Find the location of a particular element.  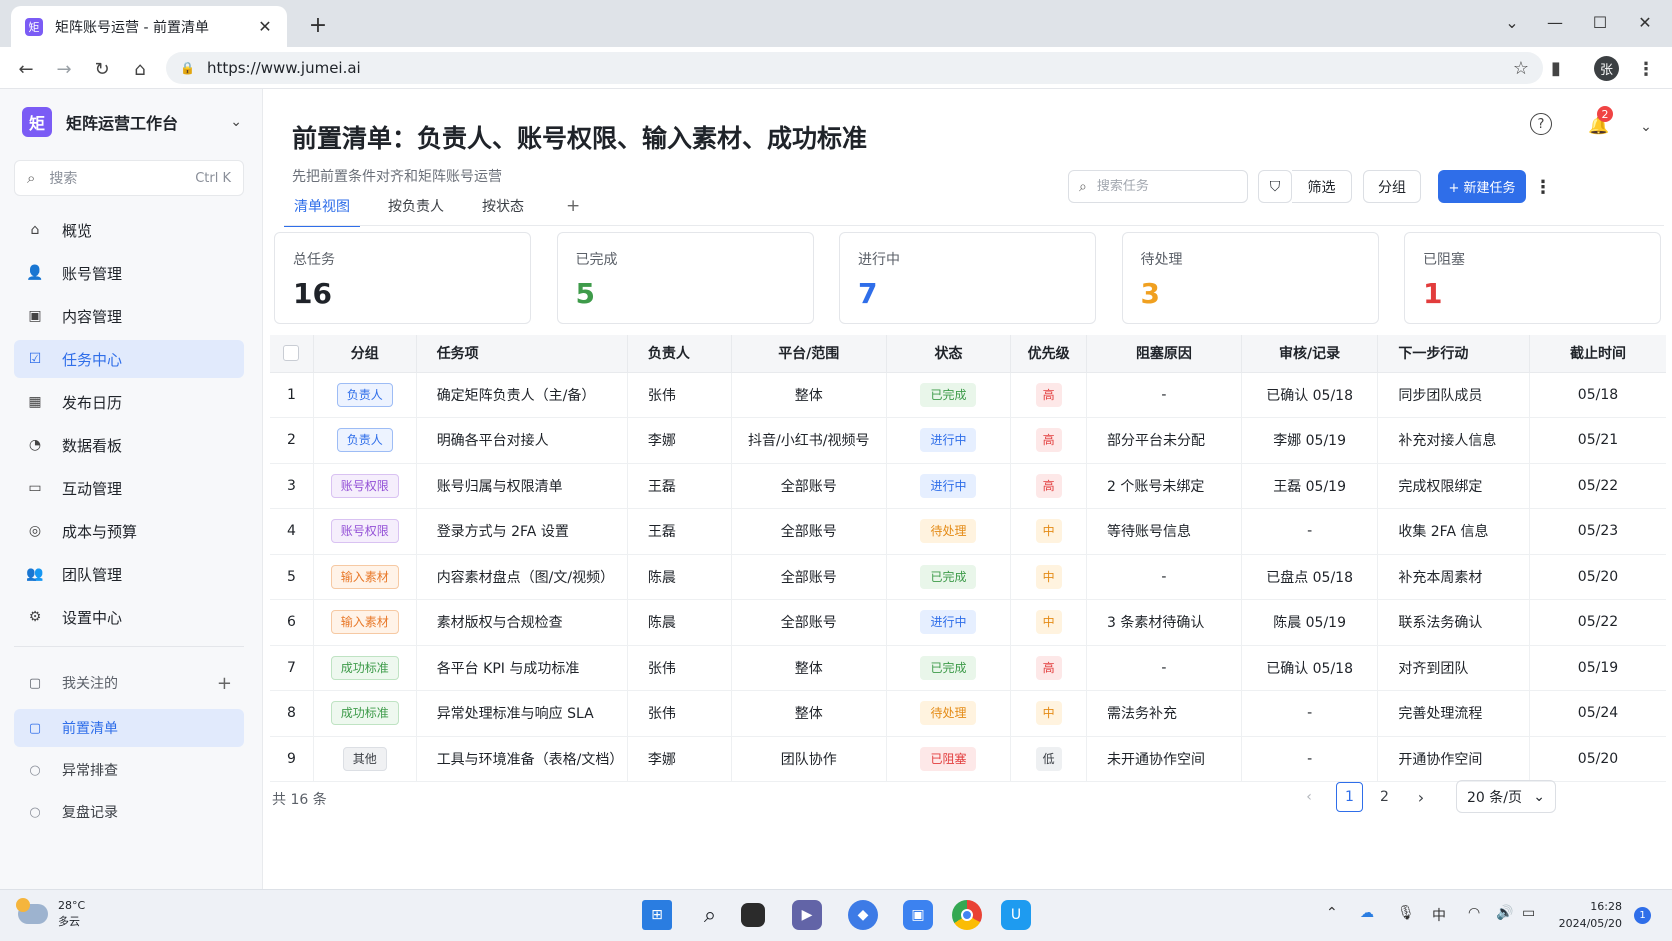

notification-center-badge: 1 is located at coordinates (1642, 915).